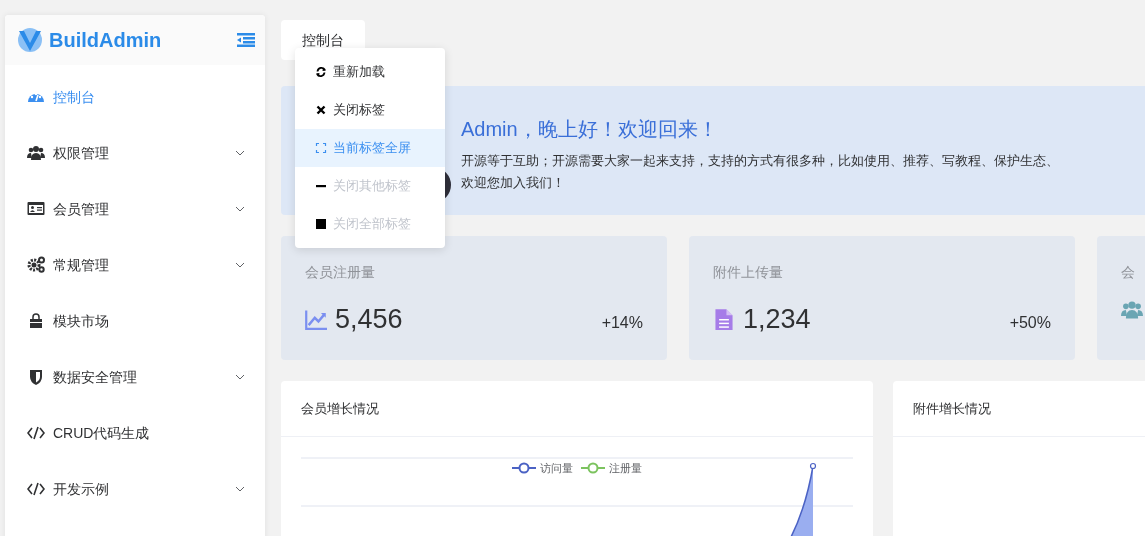 Image resolution: width=1145 pixels, height=536 pixels. I want to click on stat-title: 会员注册量, so click(340, 272).